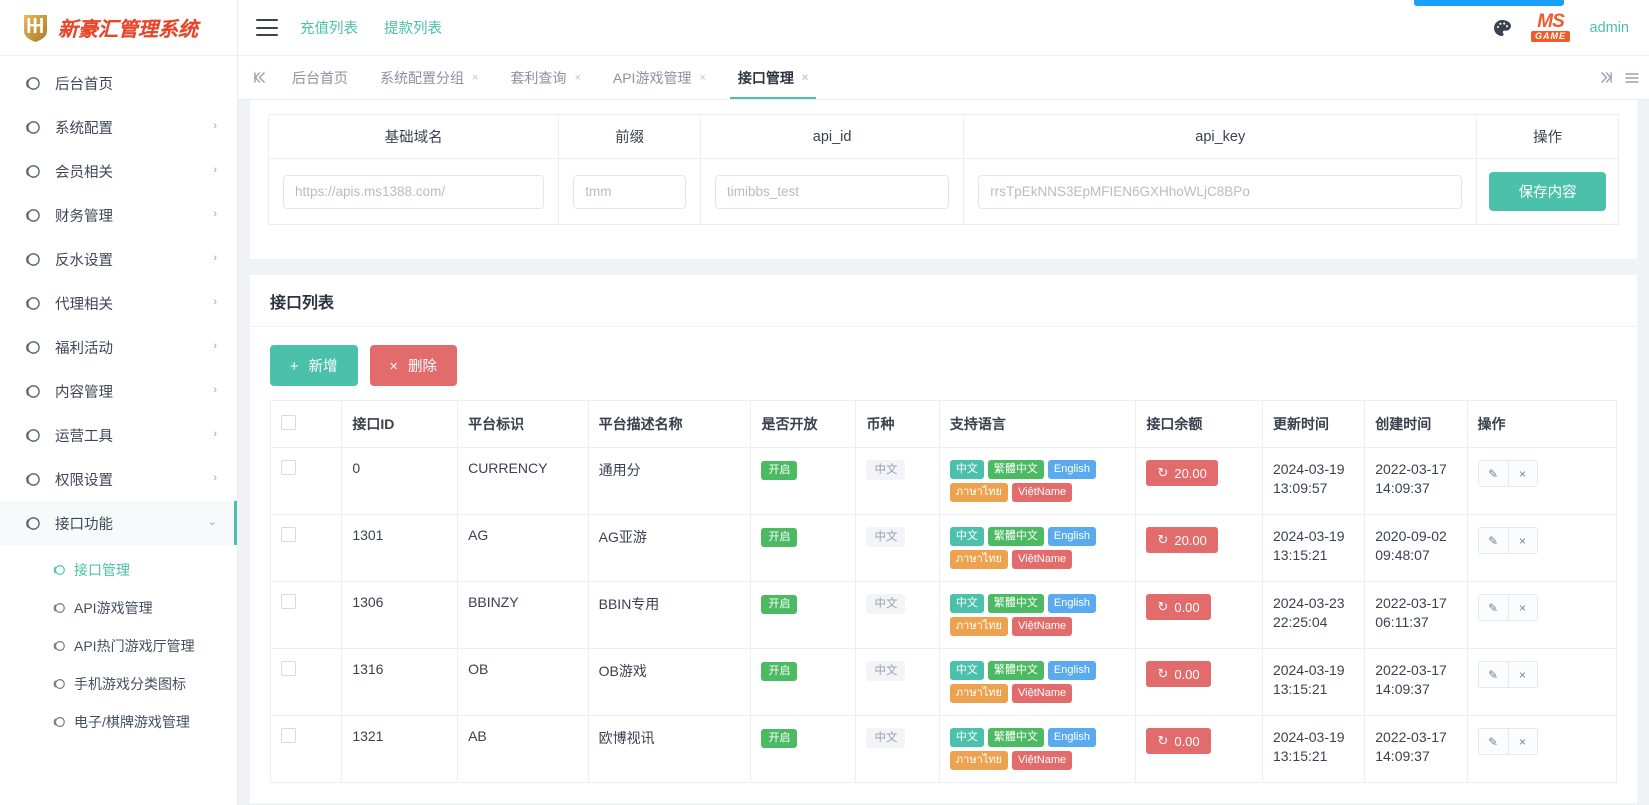 This screenshot has width=1649, height=805. What do you see at coordinates (1416, 615) in the screenshot?
I see `cell-create-time: 2022-03-17 06:11:37` at bounding box center [1416, 615].